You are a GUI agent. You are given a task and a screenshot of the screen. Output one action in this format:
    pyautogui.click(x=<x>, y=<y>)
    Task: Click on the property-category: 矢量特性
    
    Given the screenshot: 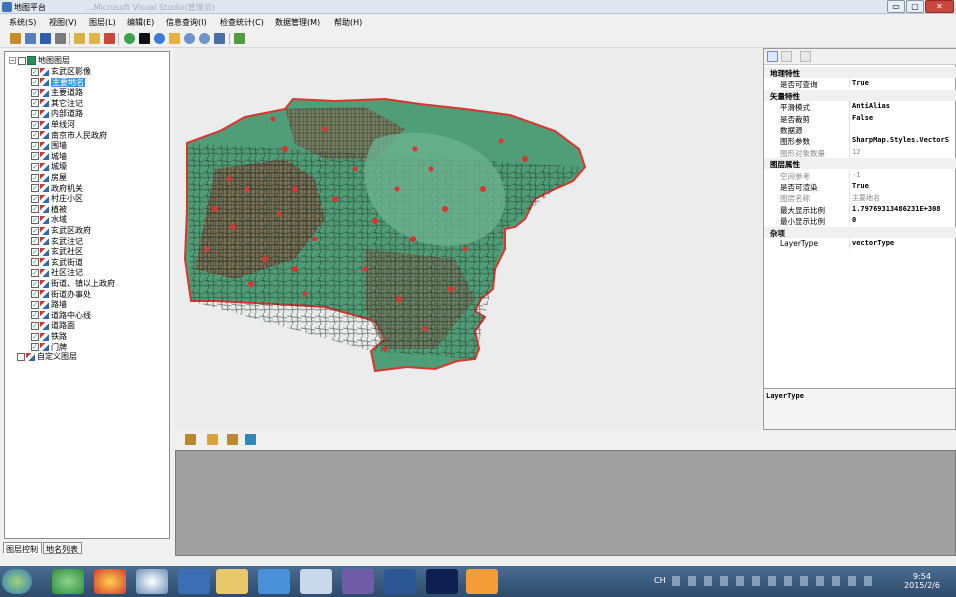 What is the action you would take?
    pyautogui.click(x=860, y=95)
    